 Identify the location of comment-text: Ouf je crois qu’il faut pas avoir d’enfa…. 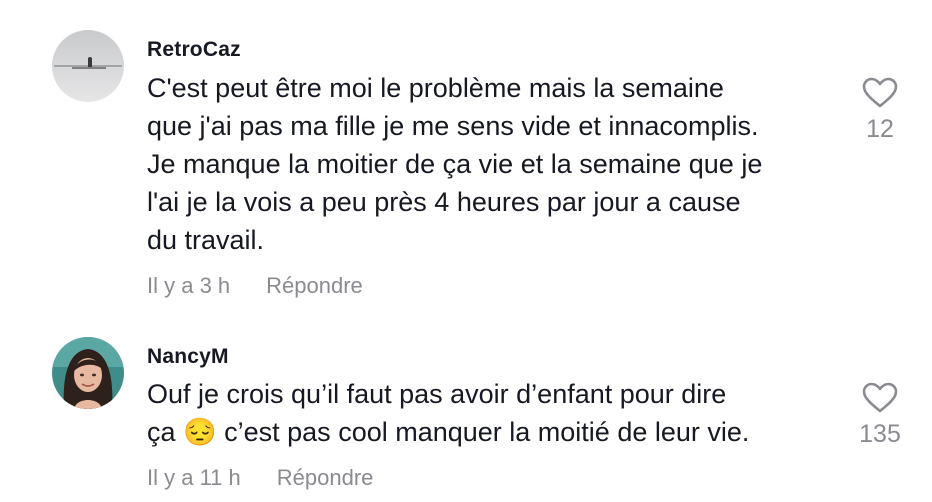
(448, 413).